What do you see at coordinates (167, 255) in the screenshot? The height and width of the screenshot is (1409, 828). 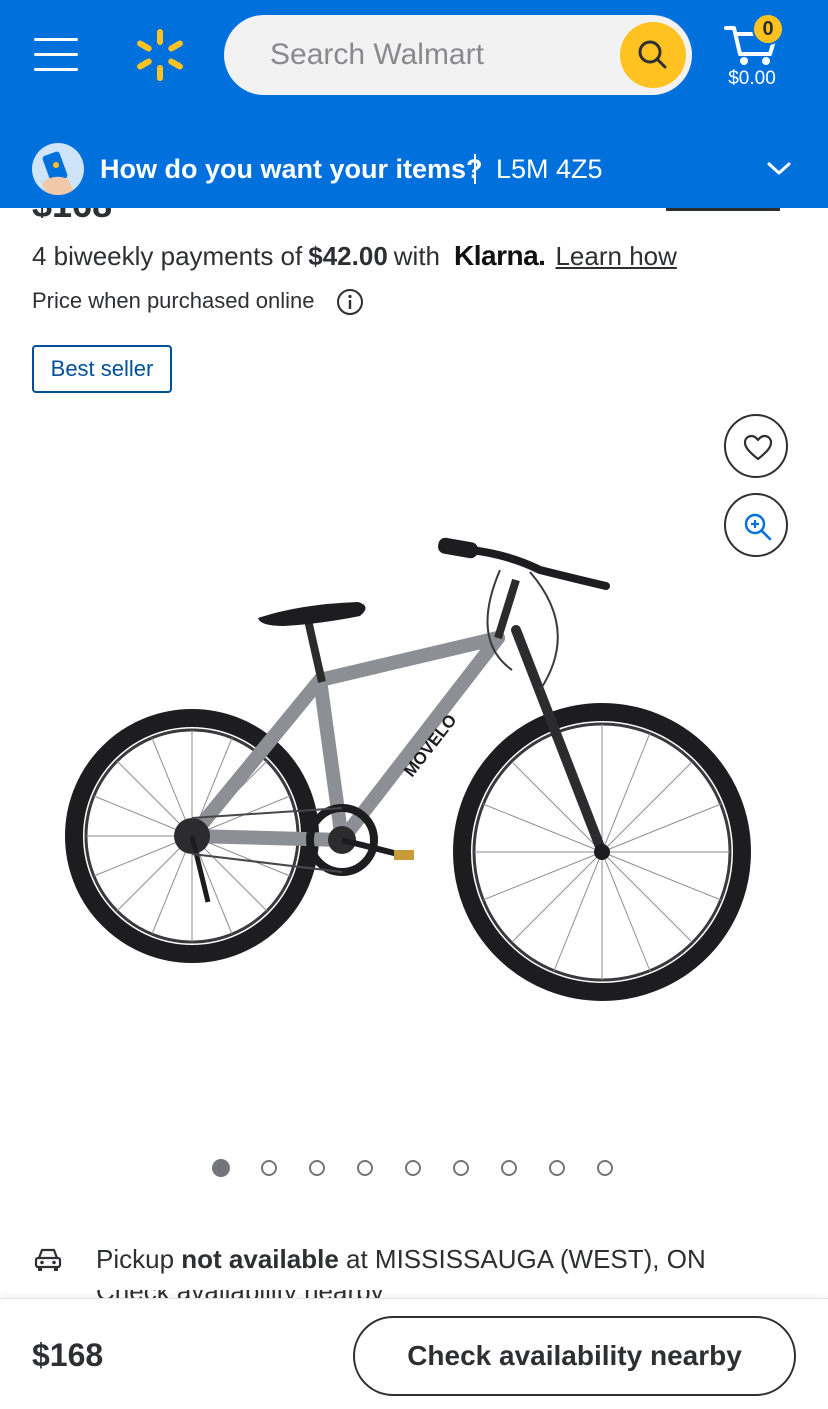 I see `klarna-prefix: 4 biweekly payments of` at bounding box center [167, 255].